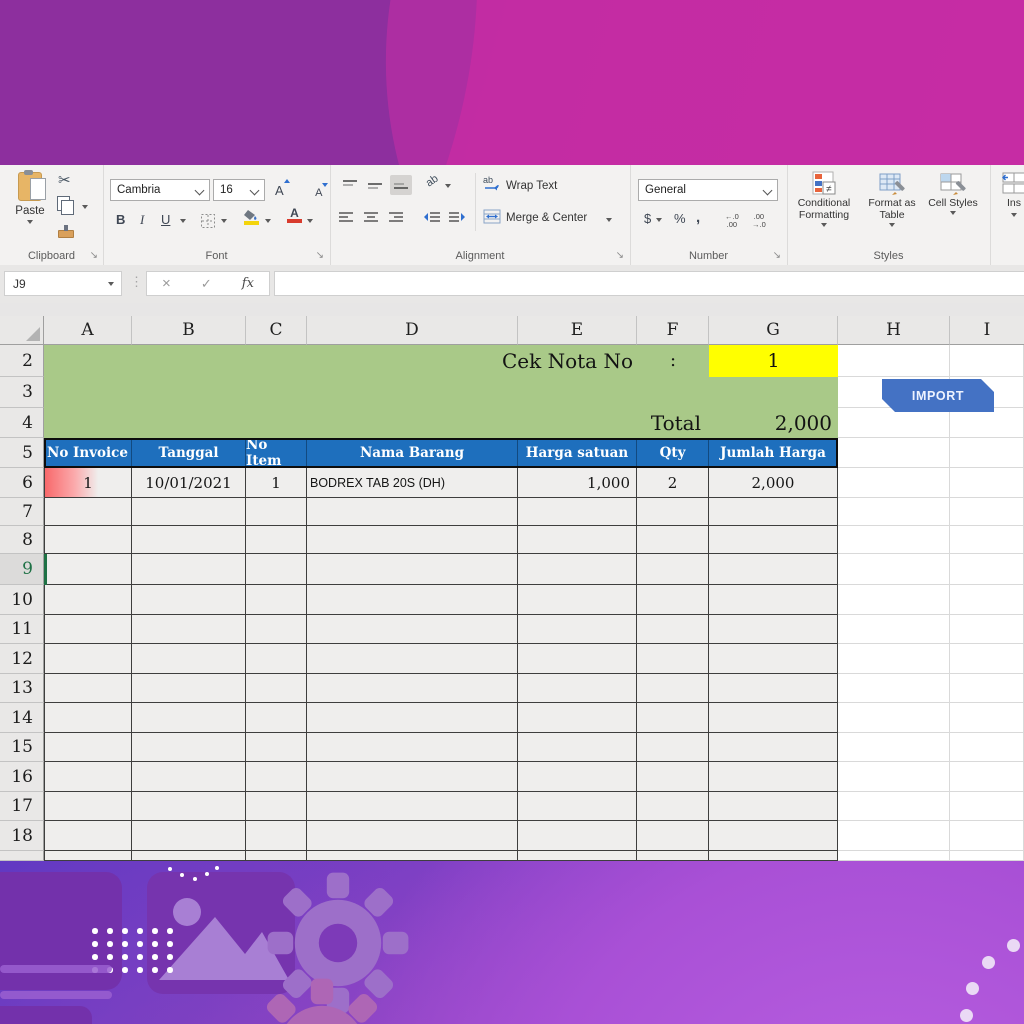 This screenshot has height=1024, width=1024. Describe the element at coordinates (22, 361) in the screenshot. I see `row-header-2: 2` at that location.